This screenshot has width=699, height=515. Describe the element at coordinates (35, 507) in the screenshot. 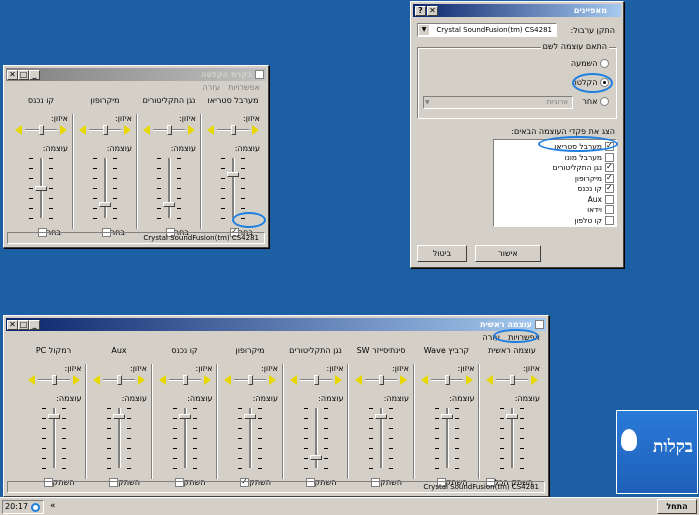

I see `volume-tray-icon` at that location.